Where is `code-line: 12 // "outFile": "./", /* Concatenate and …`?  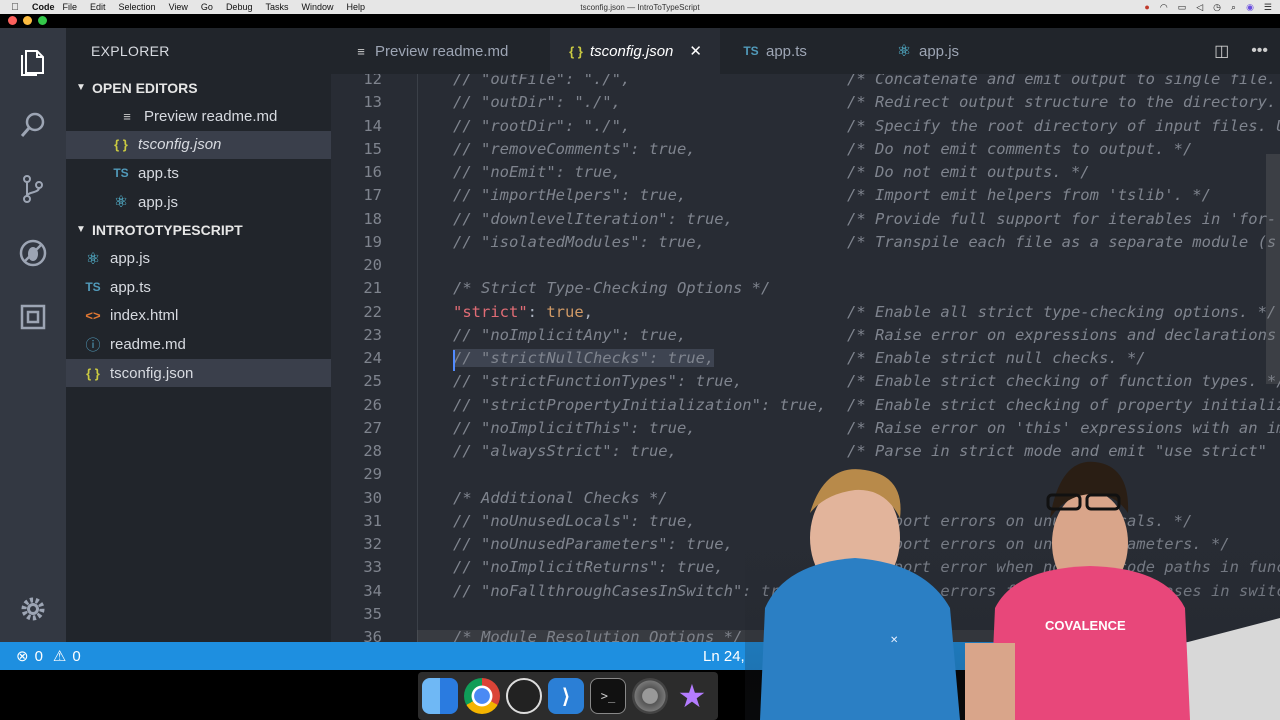 code-line: 12 // "outFile": "./", /* Concatenate and … is located at coordinates (805, 83).